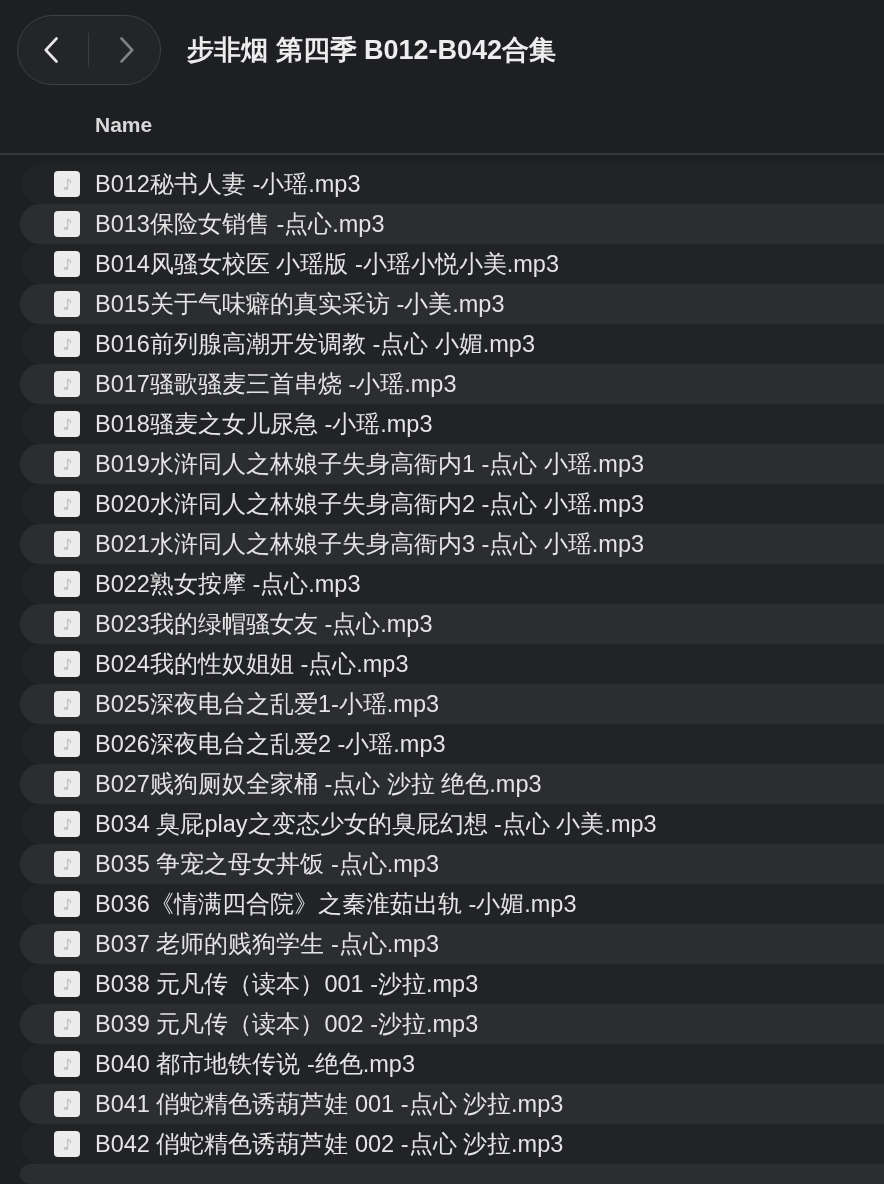 The width and height of the screenshot is (884, 1184). What do you see at coordinates (336, 904) in the screenshot?
I see `file-name: B036《情满四合院》之秦淮茹出轨 -小媚.mp3` at bounding box center [336, 904].